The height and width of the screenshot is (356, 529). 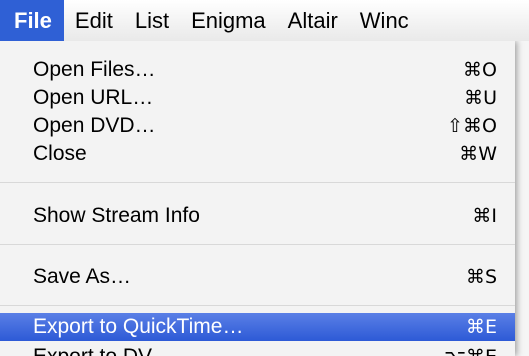 What do you see at coordinates (257, 154) in the screenshot?
I see `menu-item-close: Close ⌘W` at bounding box center [257, 154].